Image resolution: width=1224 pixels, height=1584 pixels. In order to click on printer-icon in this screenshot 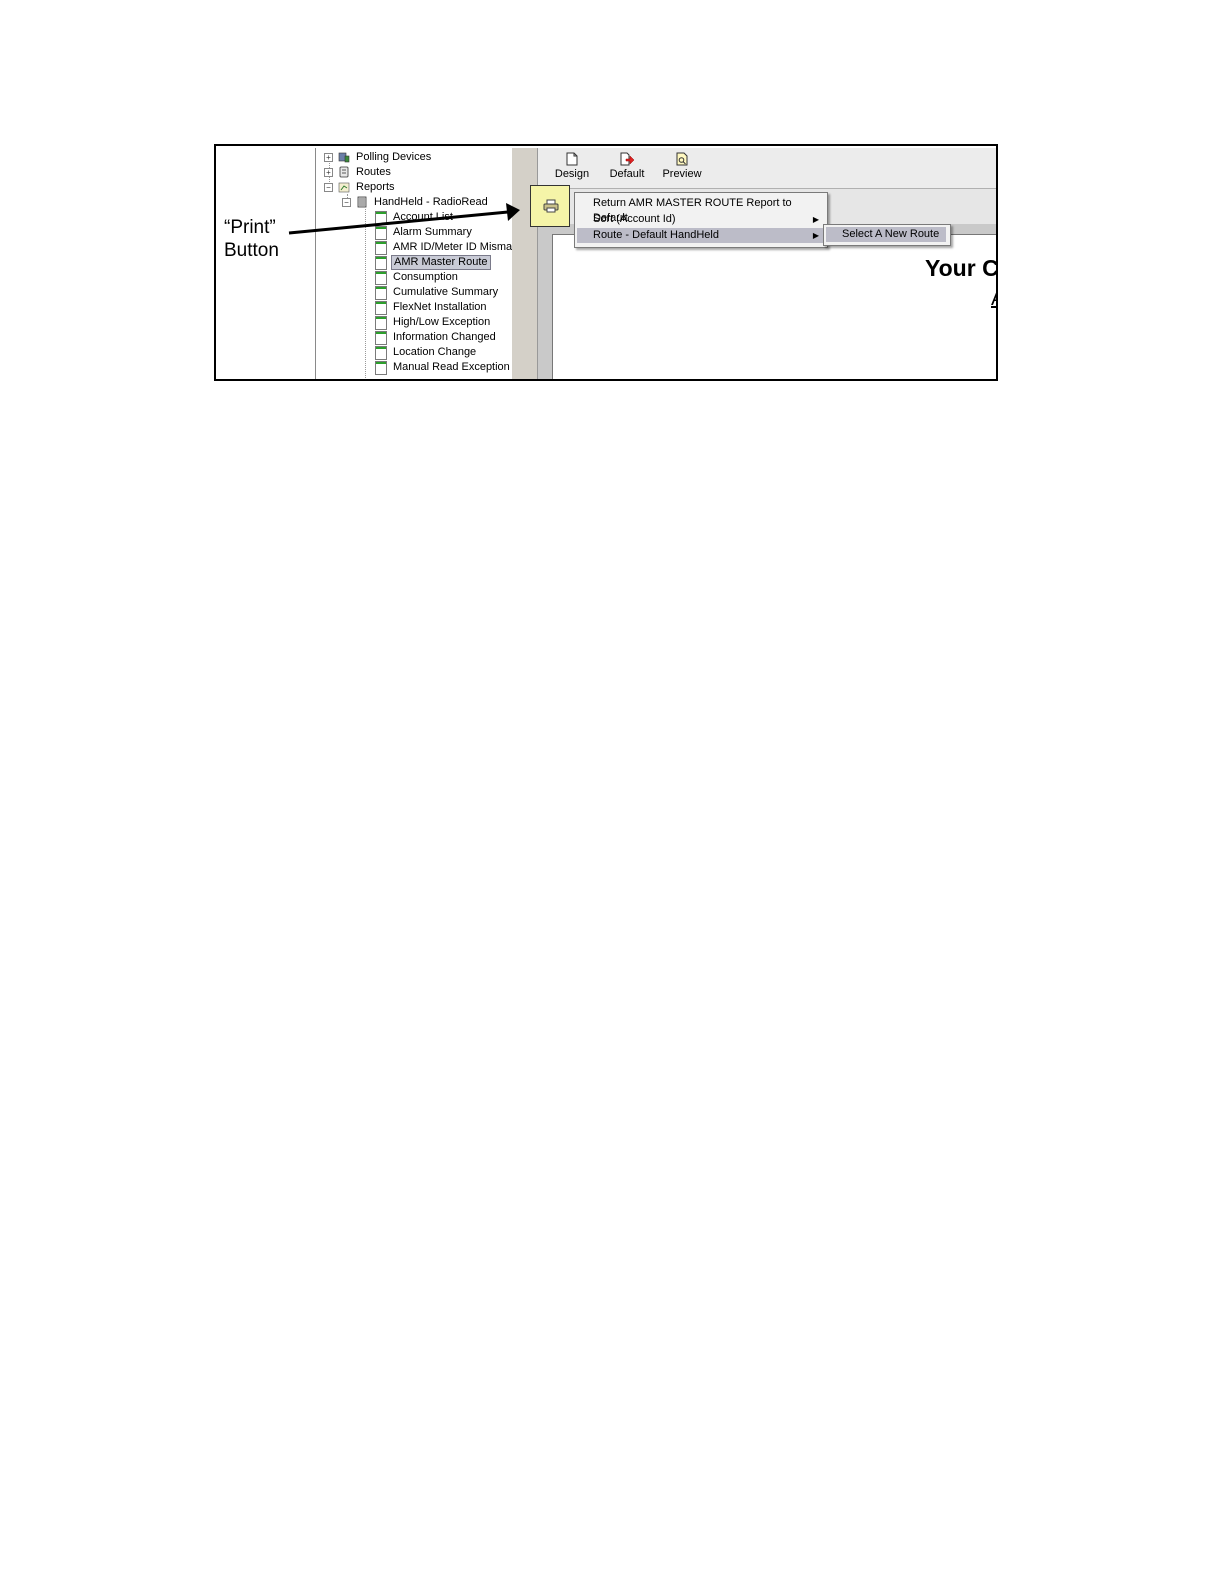, I will do `click(551, 206)`.